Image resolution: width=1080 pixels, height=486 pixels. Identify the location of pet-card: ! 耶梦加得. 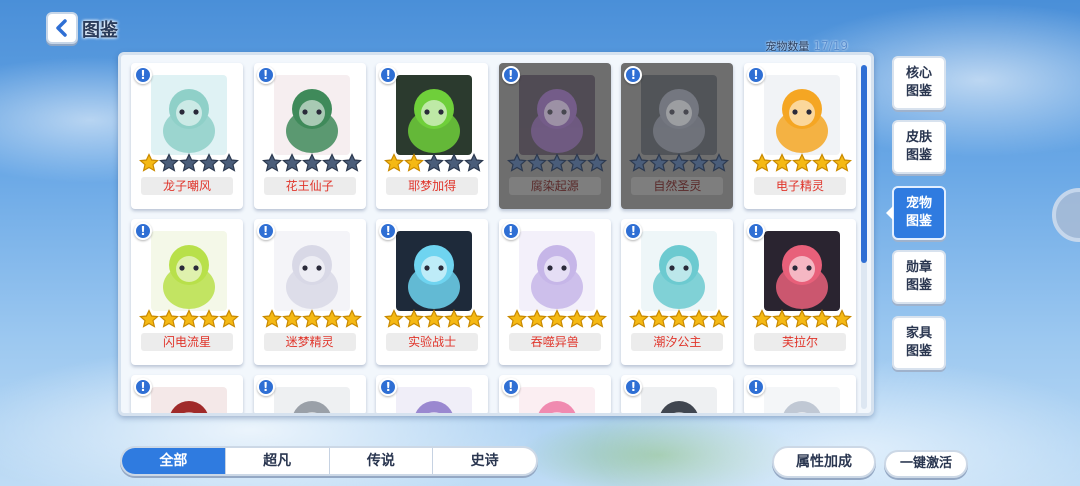
(432, 136).